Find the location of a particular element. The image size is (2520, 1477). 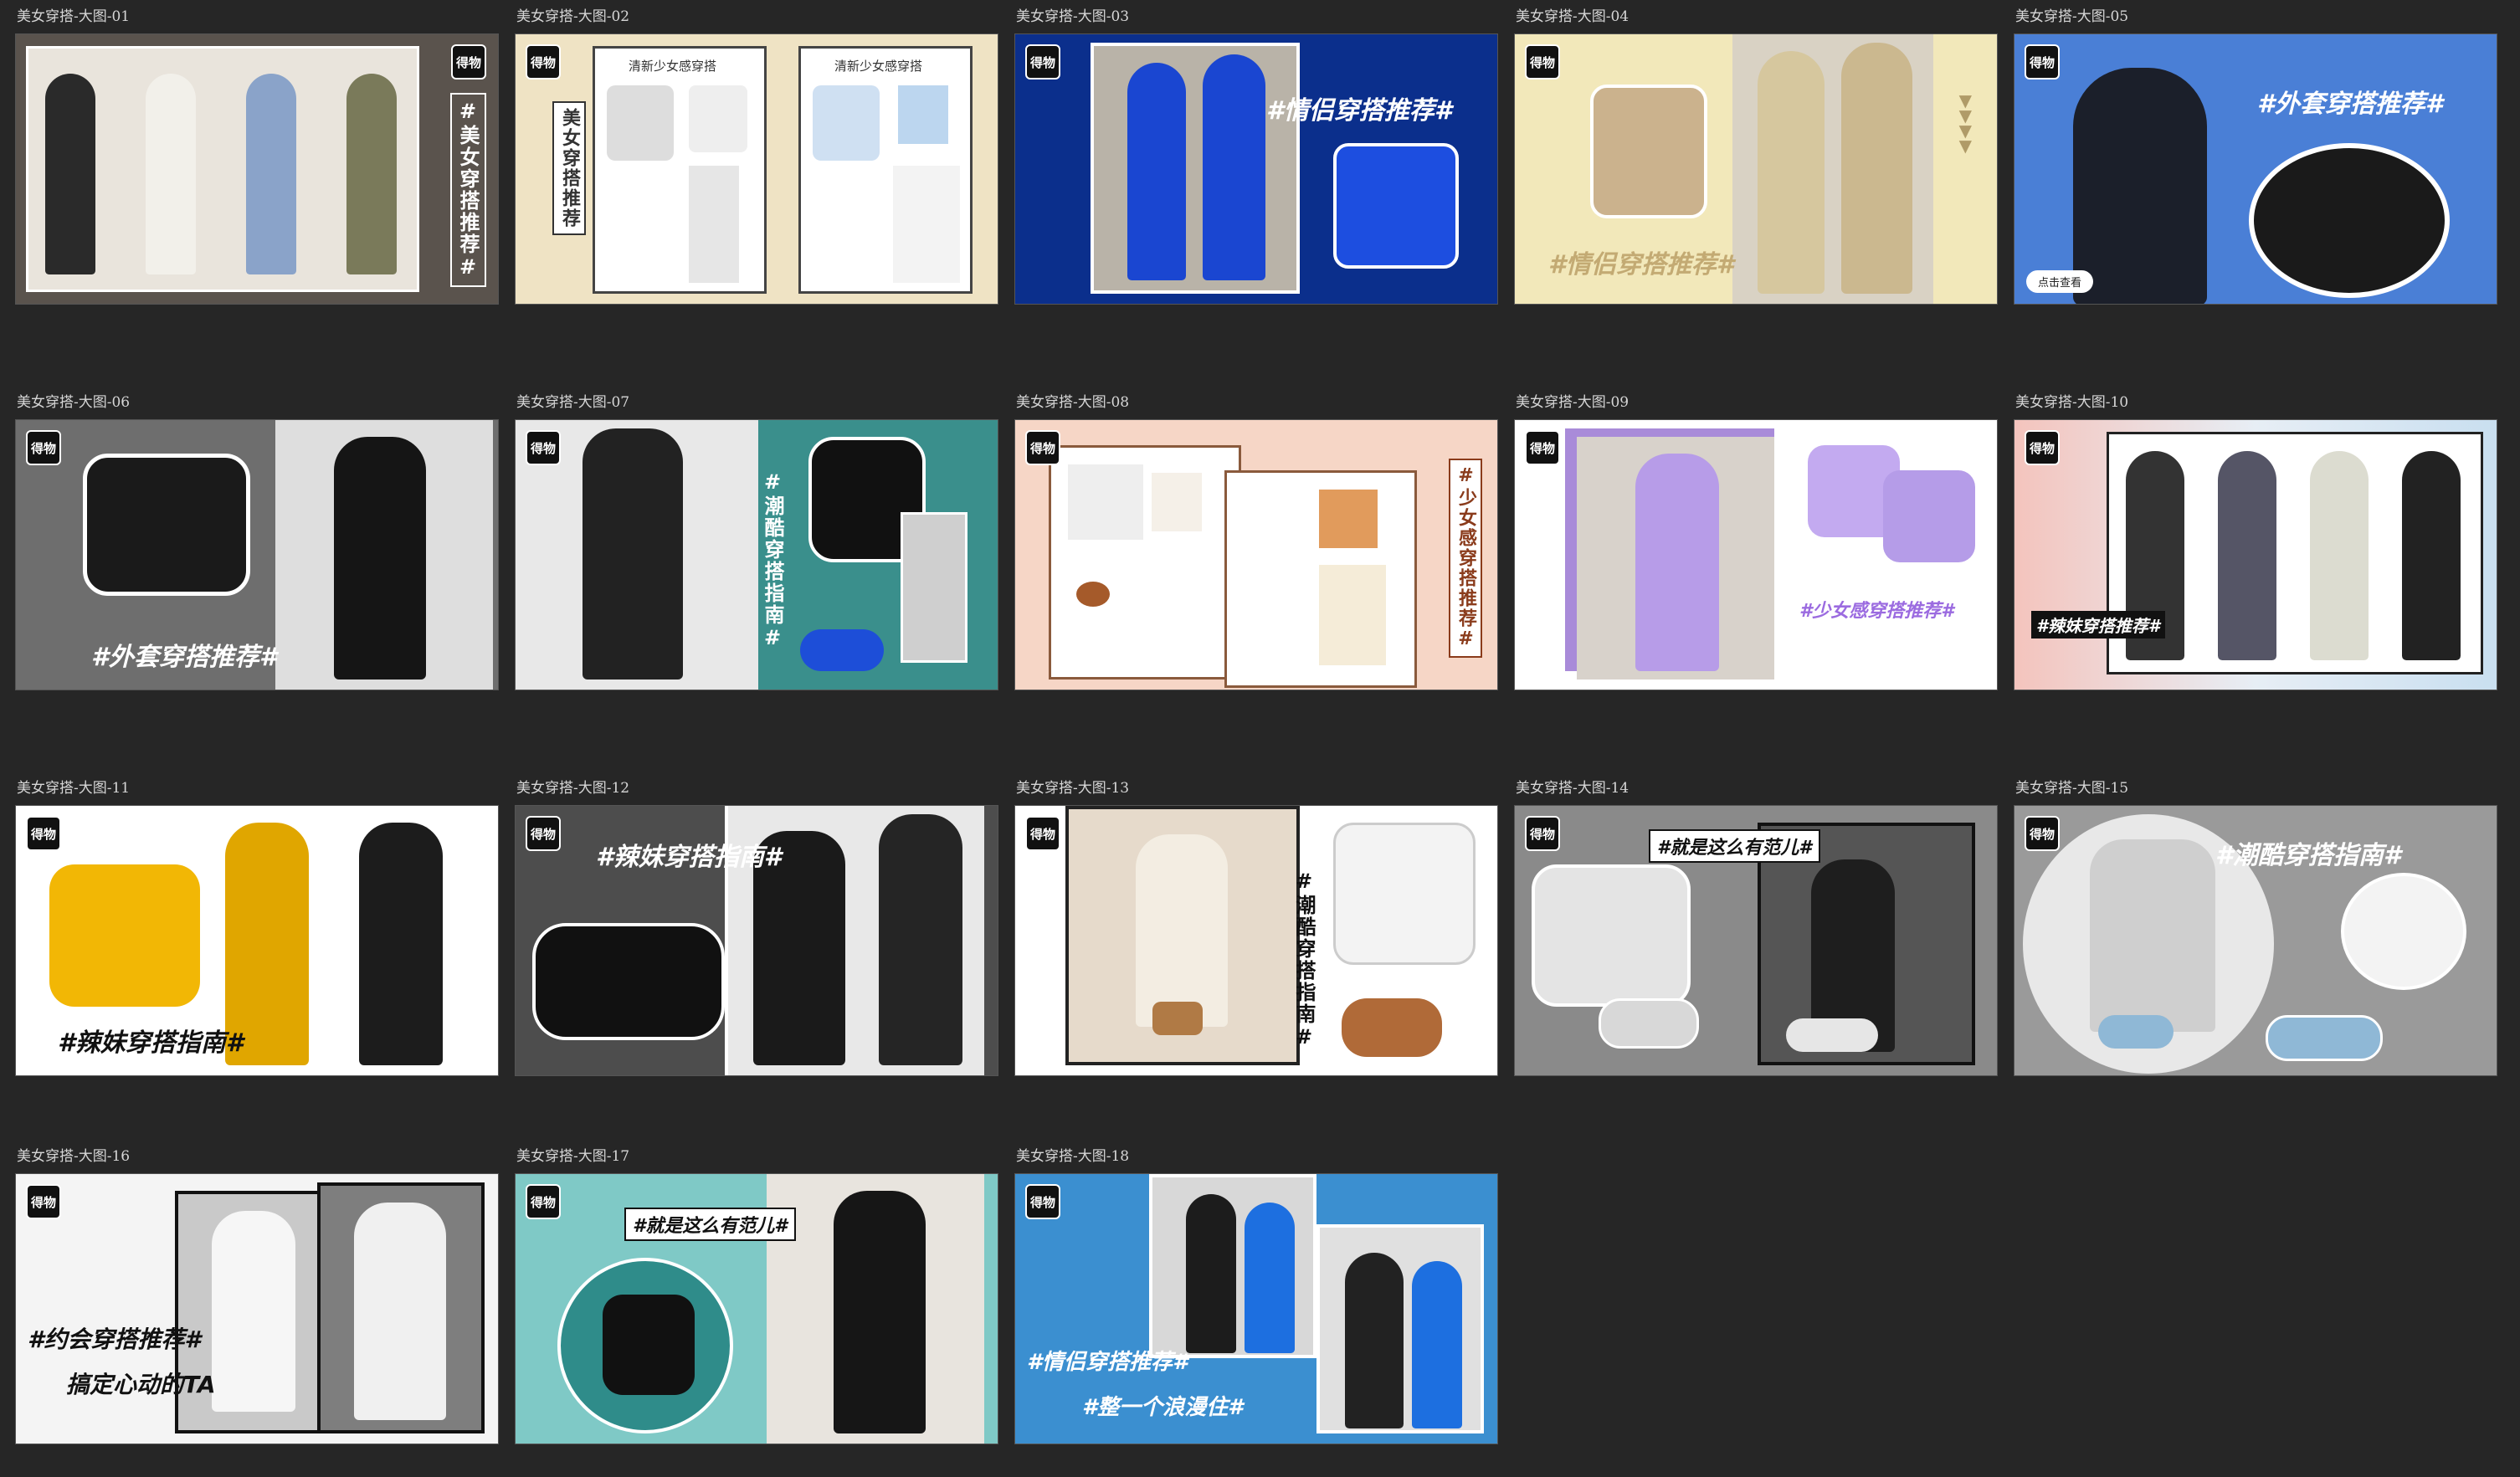

outfit-board-left is located at coordinates (1145, 562).